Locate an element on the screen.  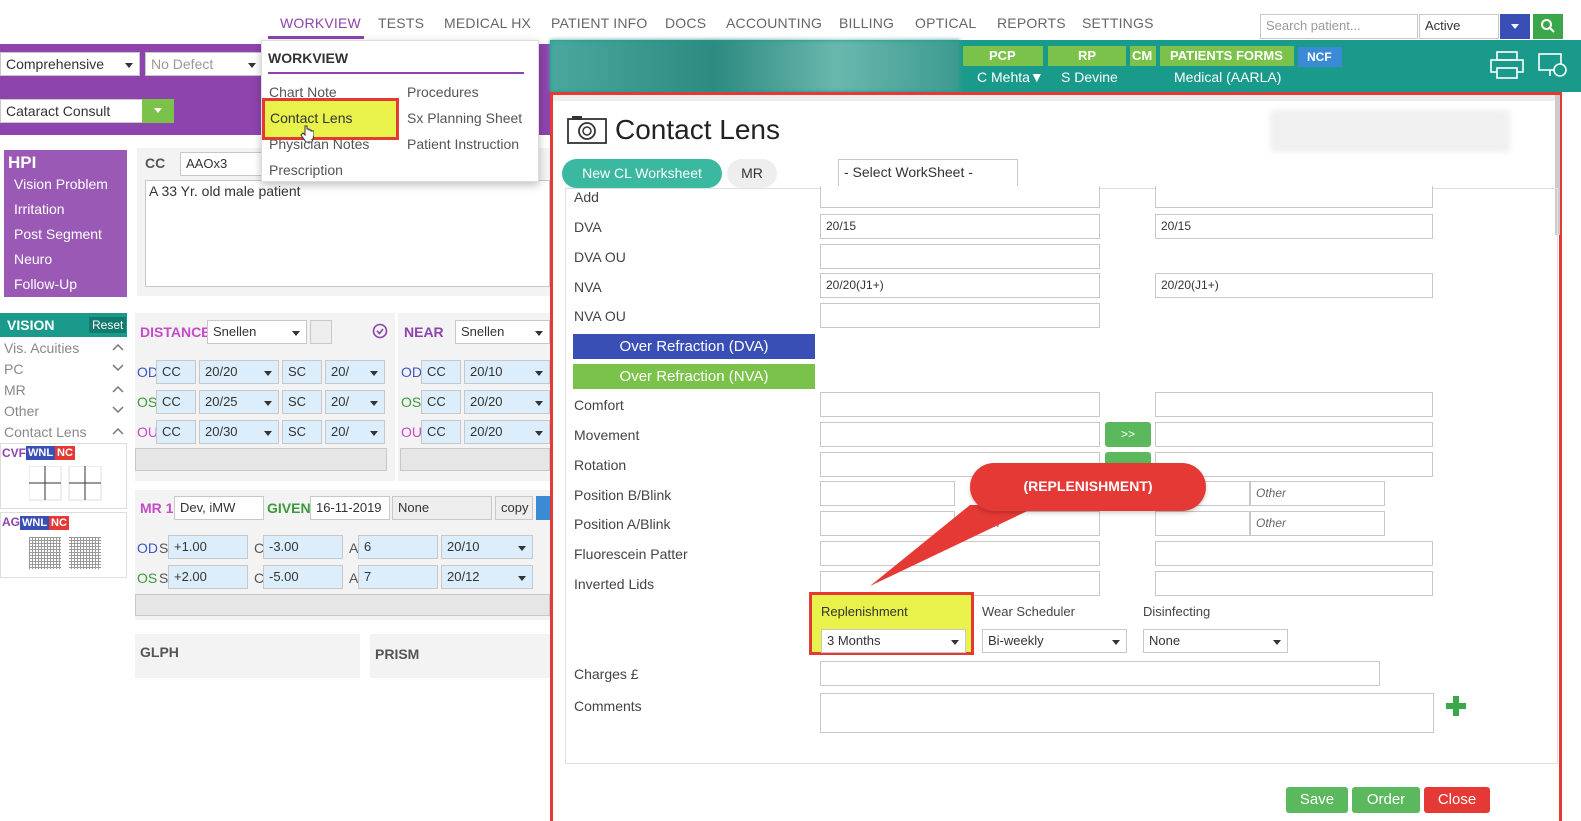
mr-os-sphere: +2.00 is located at coordinates (208, 577).